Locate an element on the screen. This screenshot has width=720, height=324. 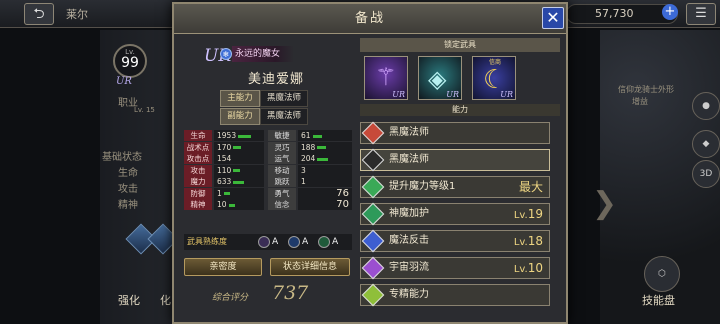
ability-name: 宇宙羽流 is located at coordinates (409, 267).